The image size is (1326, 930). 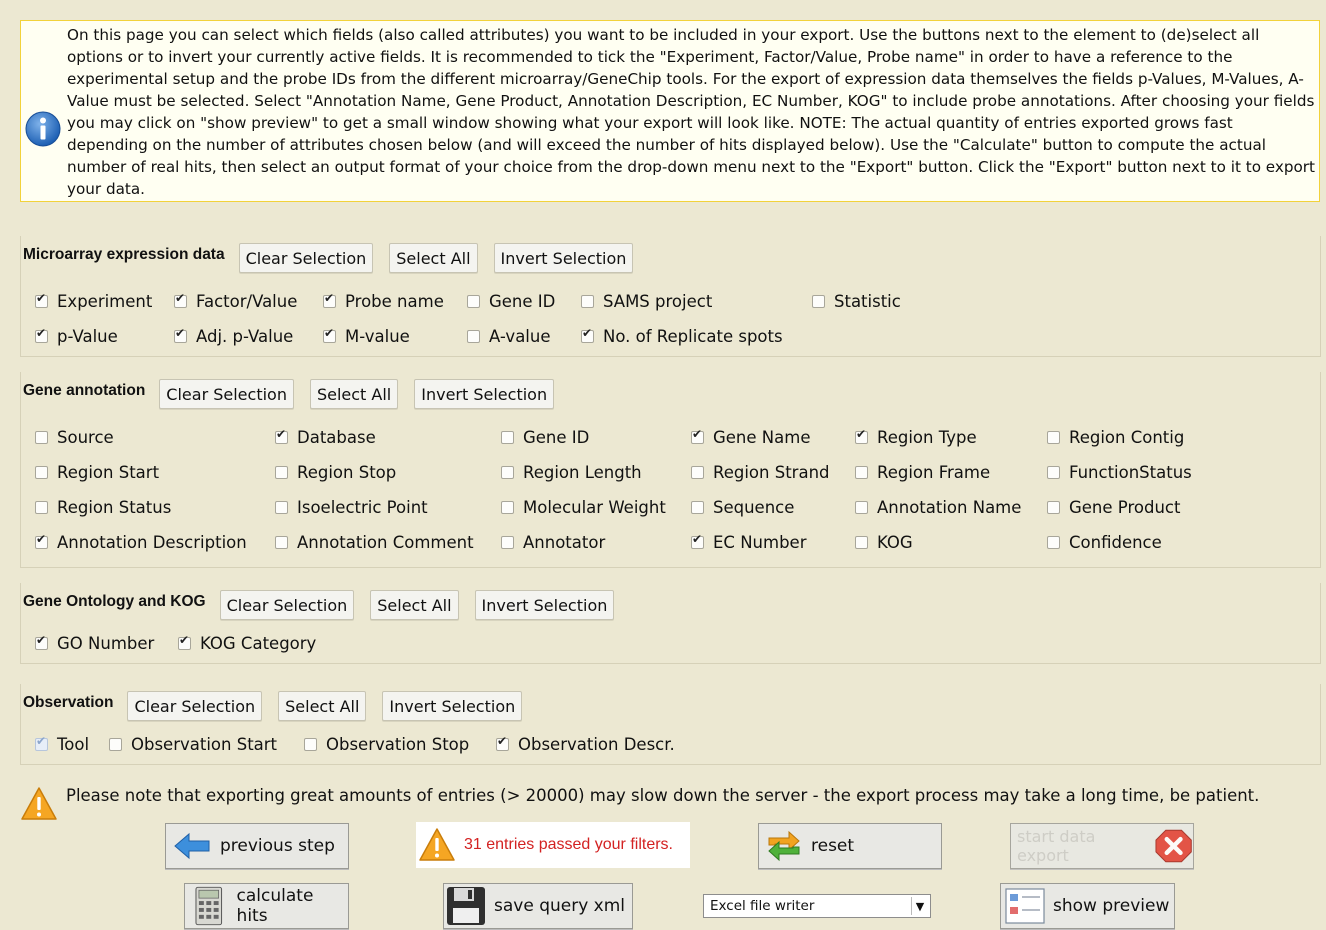 I want to click on gene-annotation-clear-button: Clear Selection, so click(x=226, y=394).